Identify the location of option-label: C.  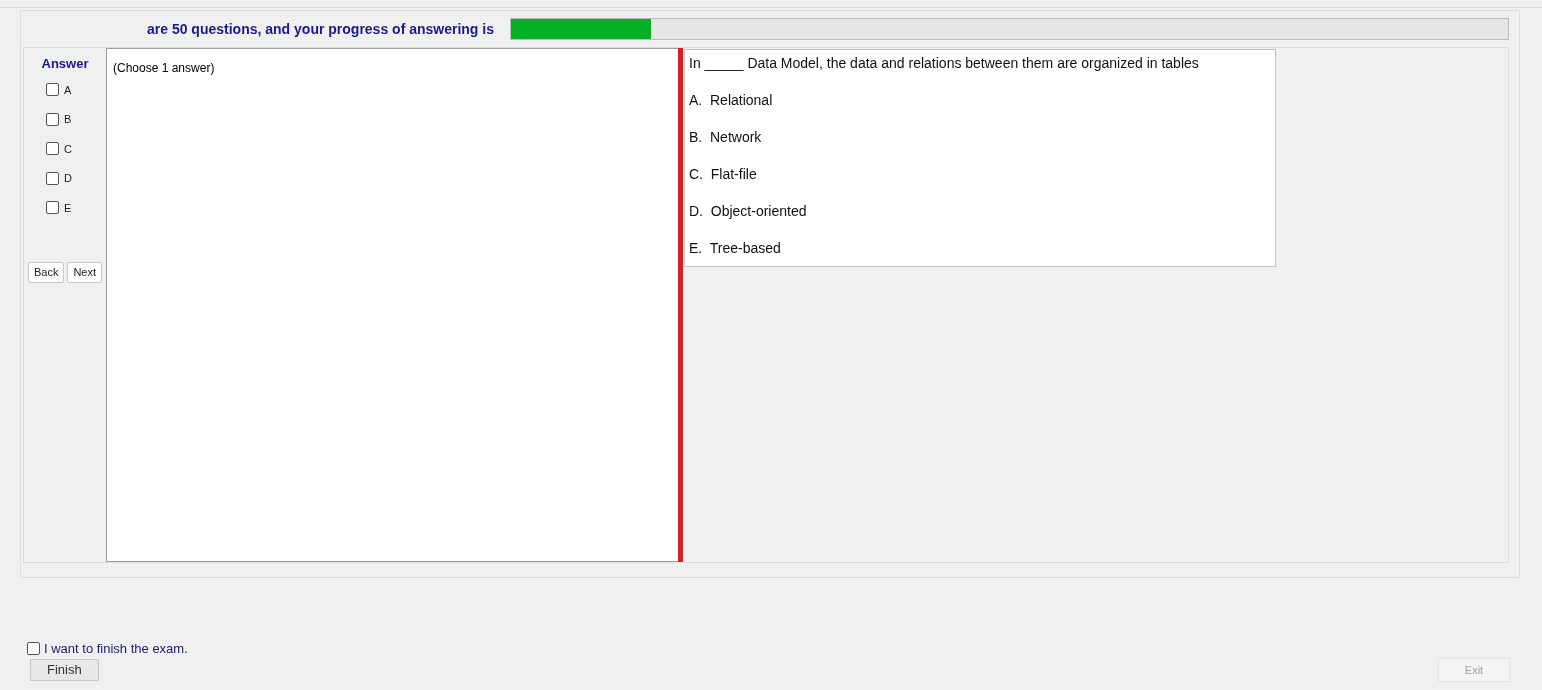
(68, 149).